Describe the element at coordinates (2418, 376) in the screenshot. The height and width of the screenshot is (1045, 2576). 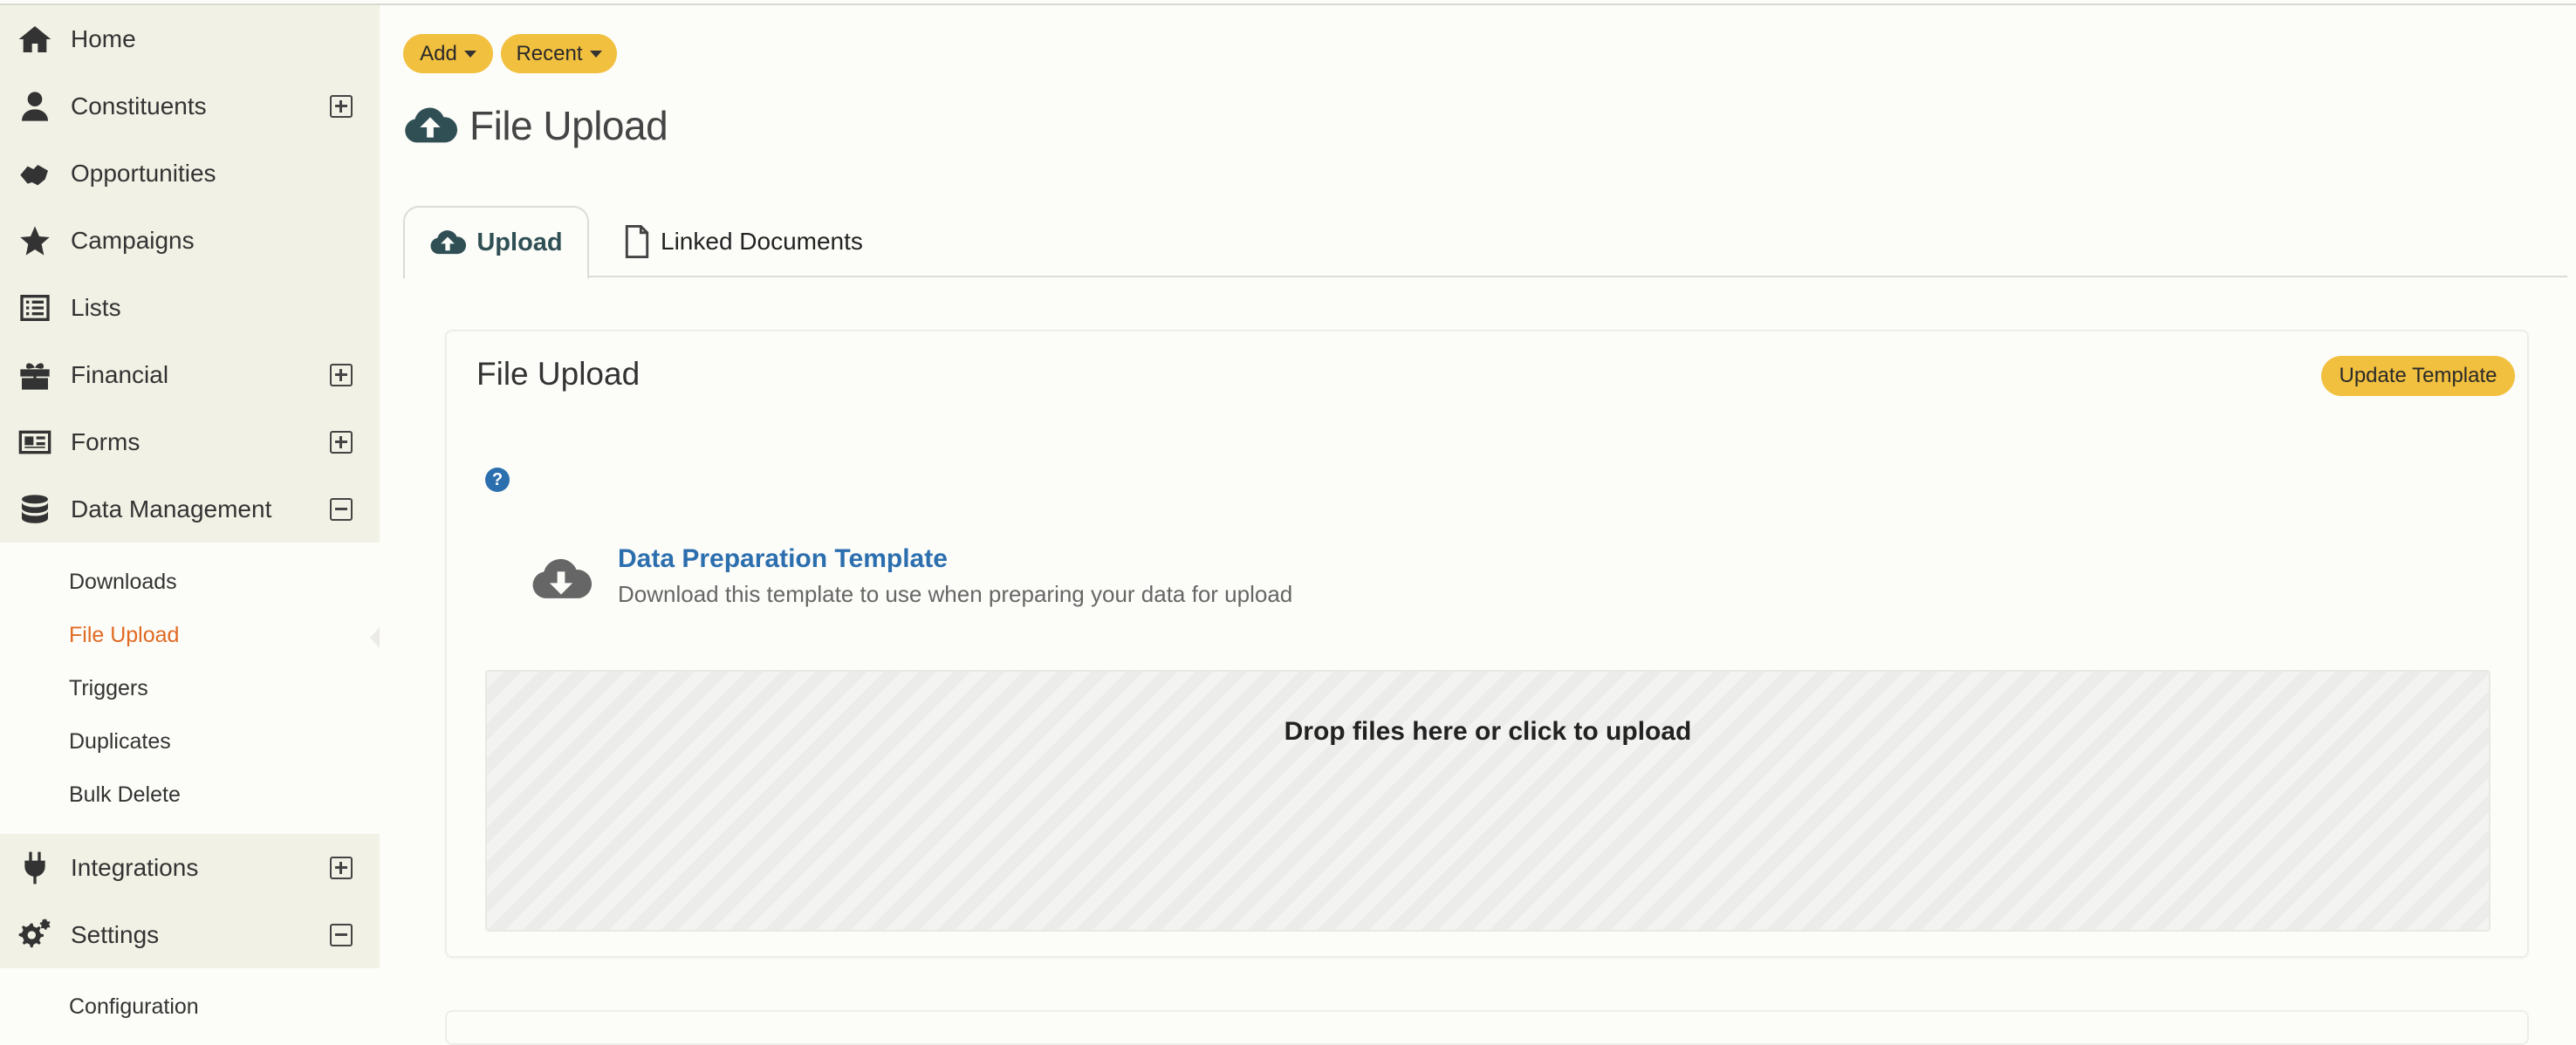
I see `update-template-button: Update Template` at that location.